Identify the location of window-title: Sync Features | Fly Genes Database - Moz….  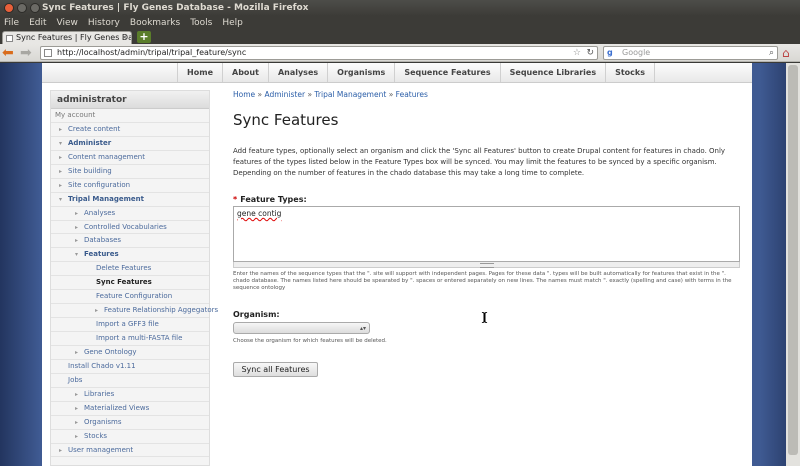
(175, 8).